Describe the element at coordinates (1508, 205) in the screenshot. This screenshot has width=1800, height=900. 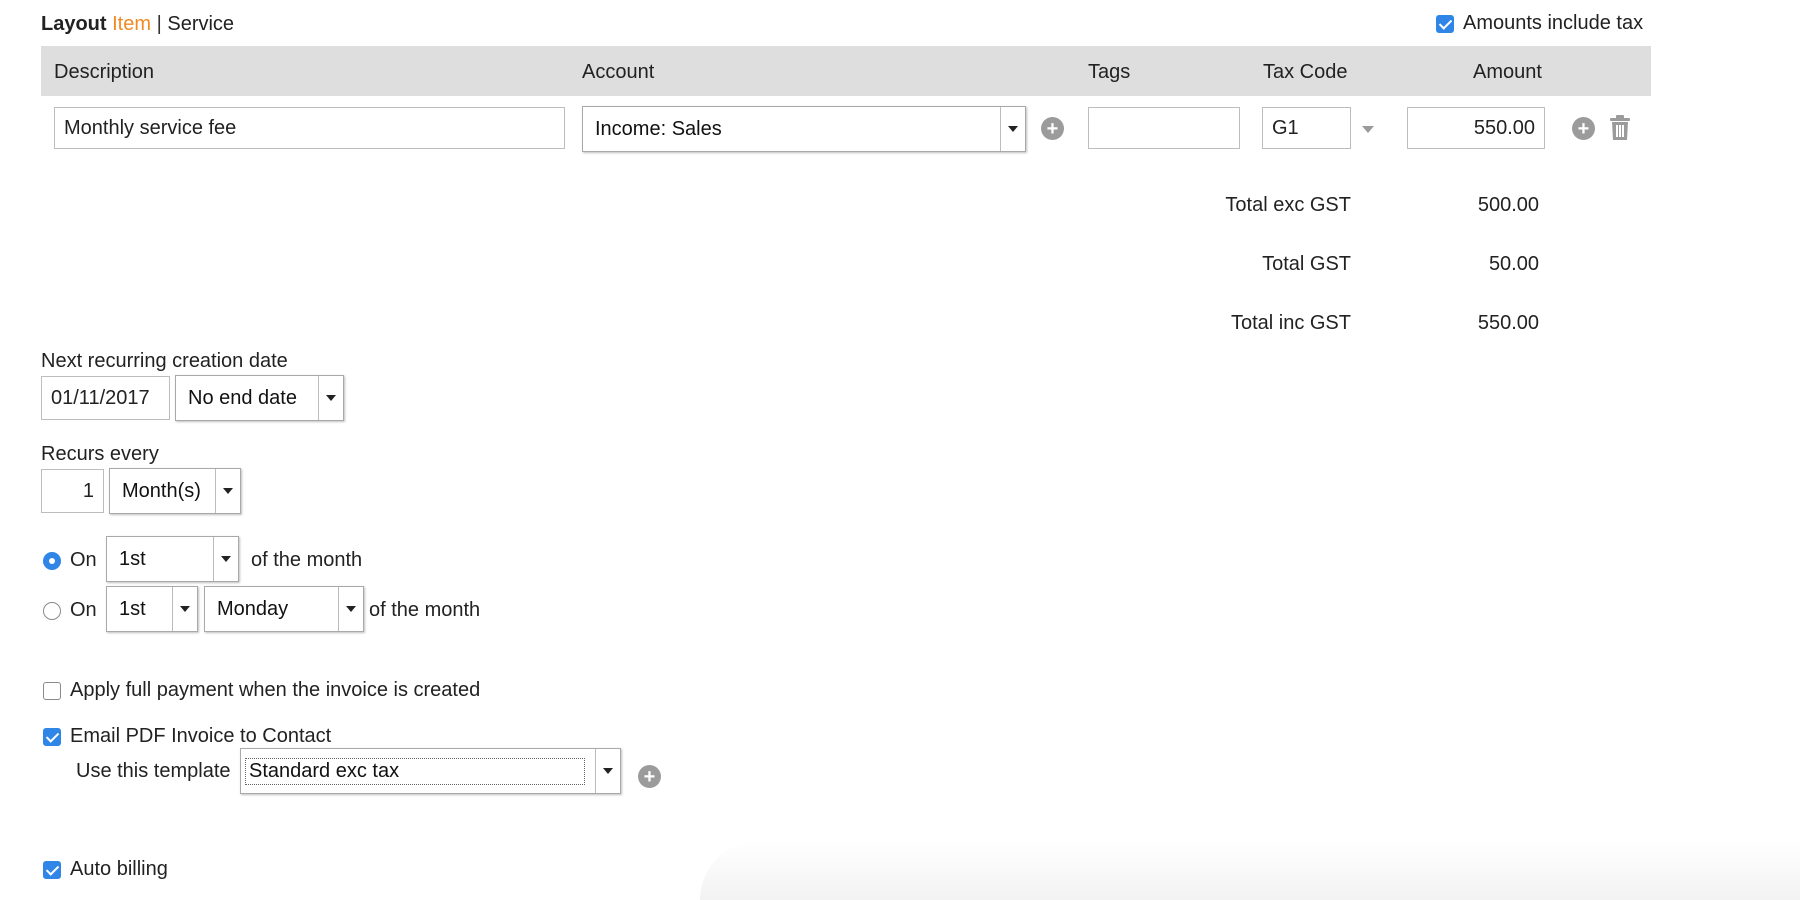
I see `total-exc-gst-value: 500.00` at that location.